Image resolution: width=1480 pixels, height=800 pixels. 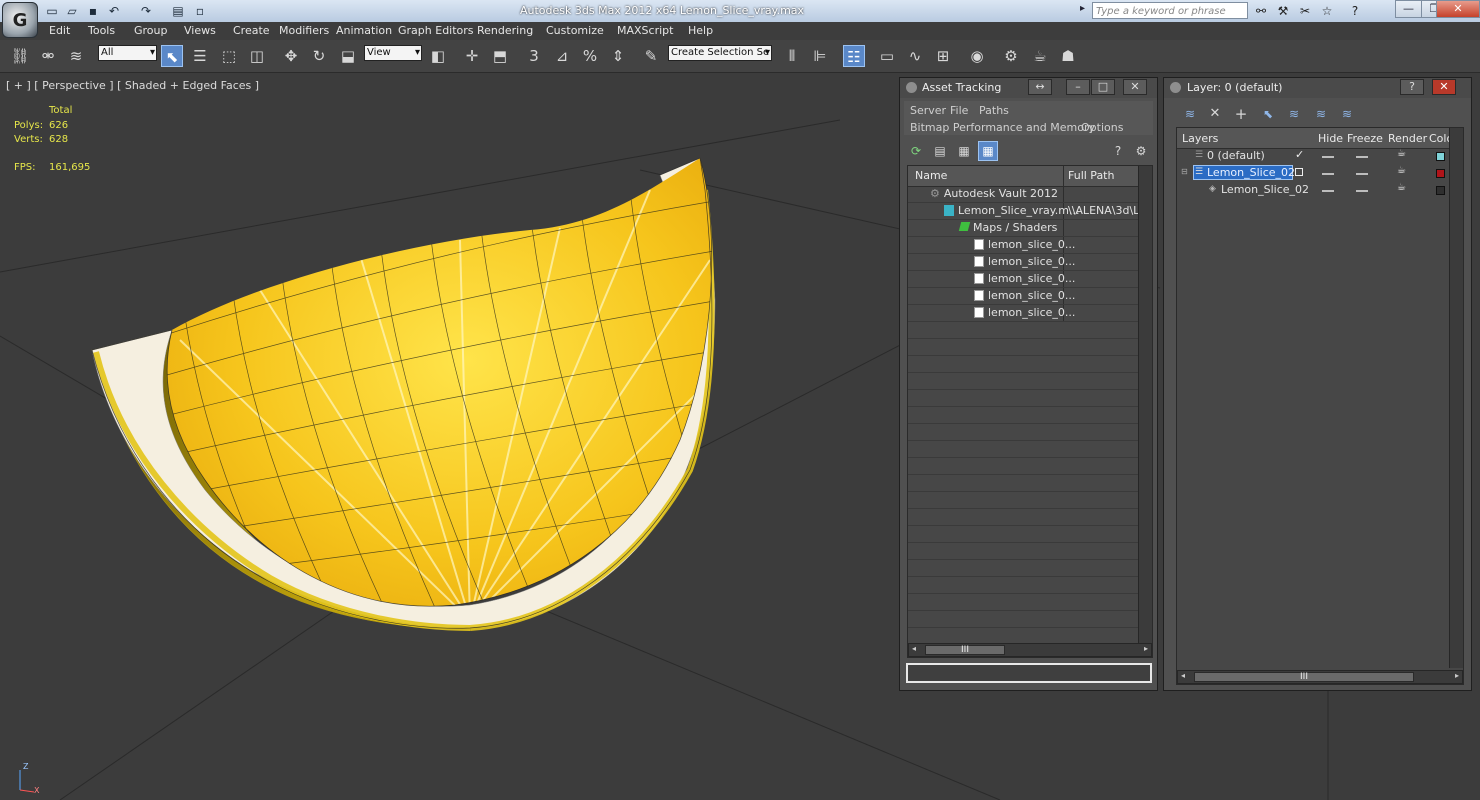 What do you see at coordinates (562, 56) in the screenshot?
I see `angle-snap-icon: ⊿` at bounding box center [562, 56].